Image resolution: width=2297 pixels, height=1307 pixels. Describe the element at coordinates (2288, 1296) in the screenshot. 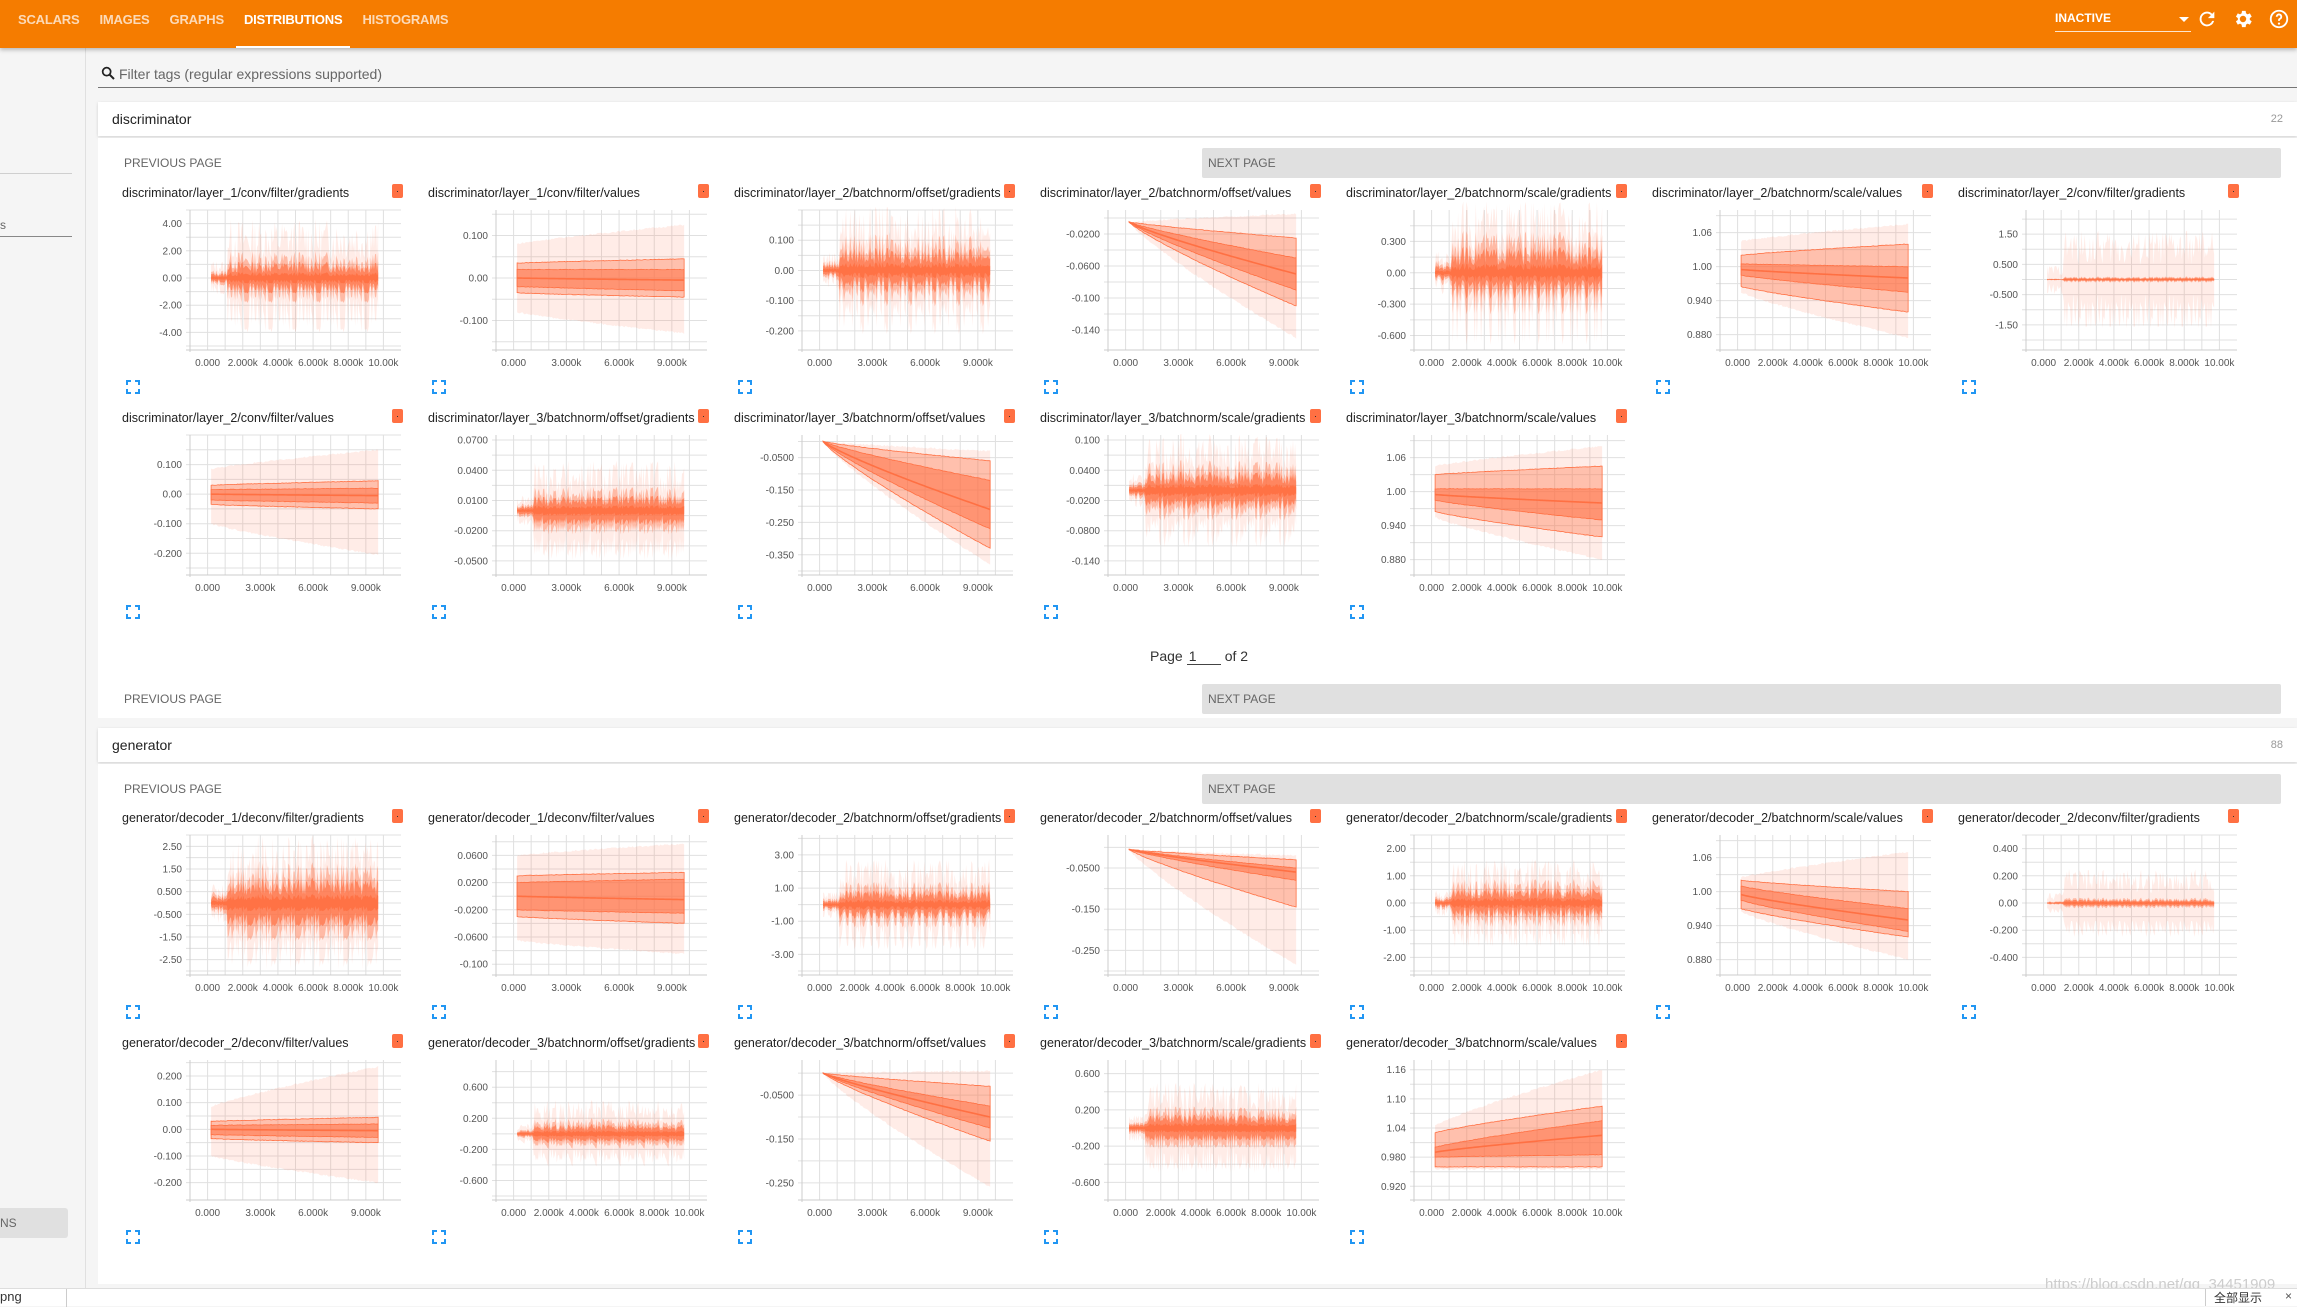

I see `close-icon: ×` at that location.